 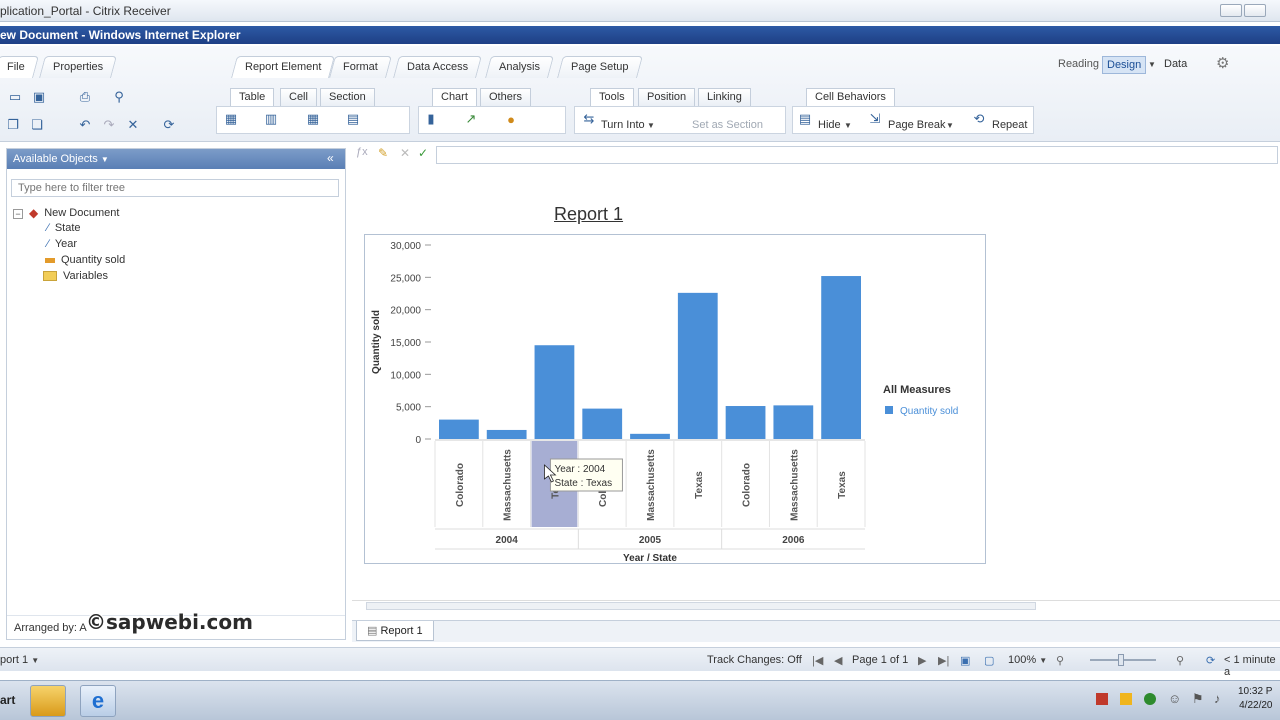 I want to click on turn-into-button: Turn Into, so click(x=623, y=125).